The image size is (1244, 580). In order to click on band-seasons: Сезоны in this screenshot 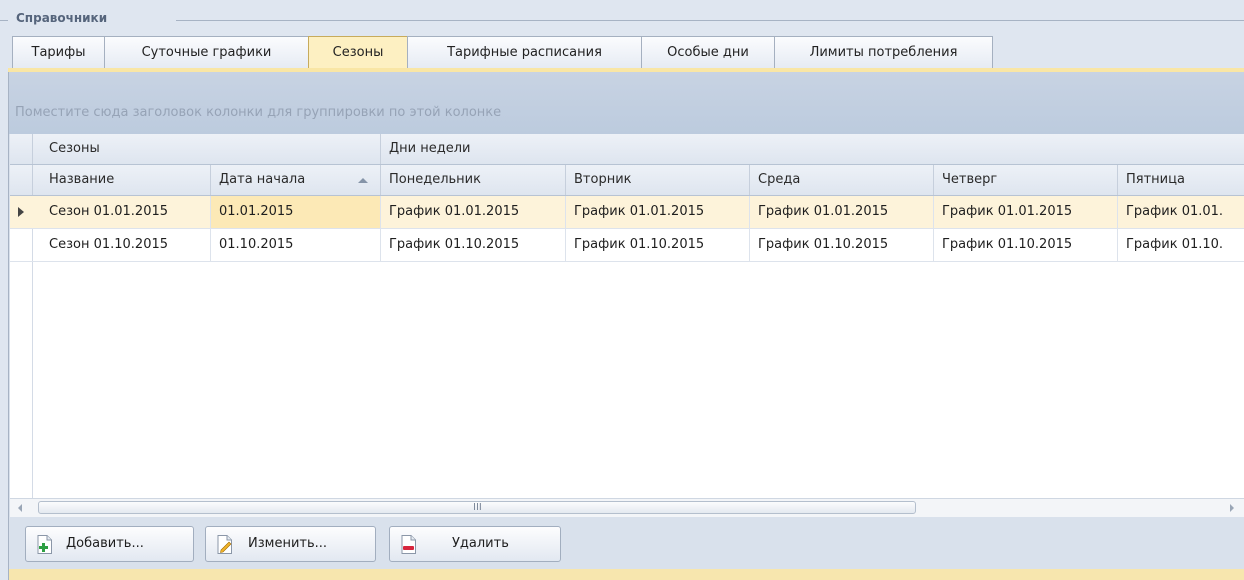, I will do `click(211, 149)`.